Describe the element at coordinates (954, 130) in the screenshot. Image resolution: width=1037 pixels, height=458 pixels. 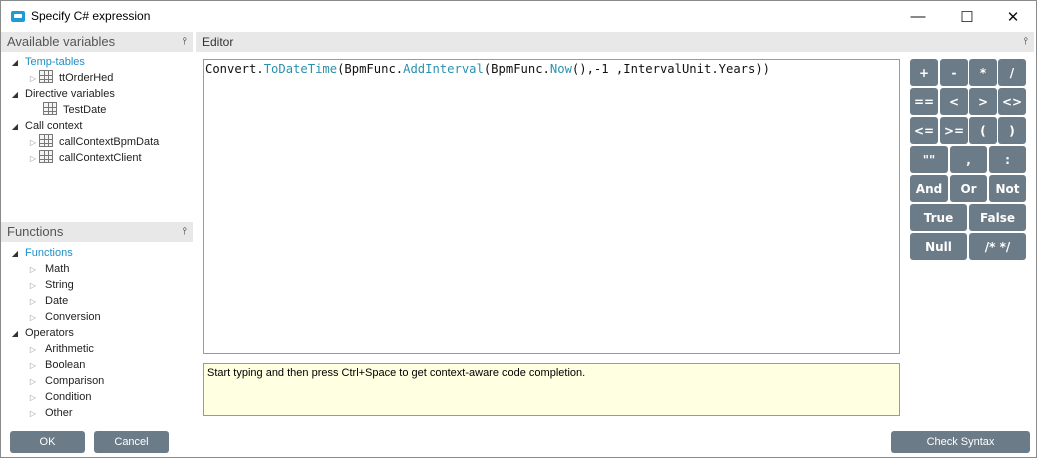
I see `greater-equal-button: >=` at that location.